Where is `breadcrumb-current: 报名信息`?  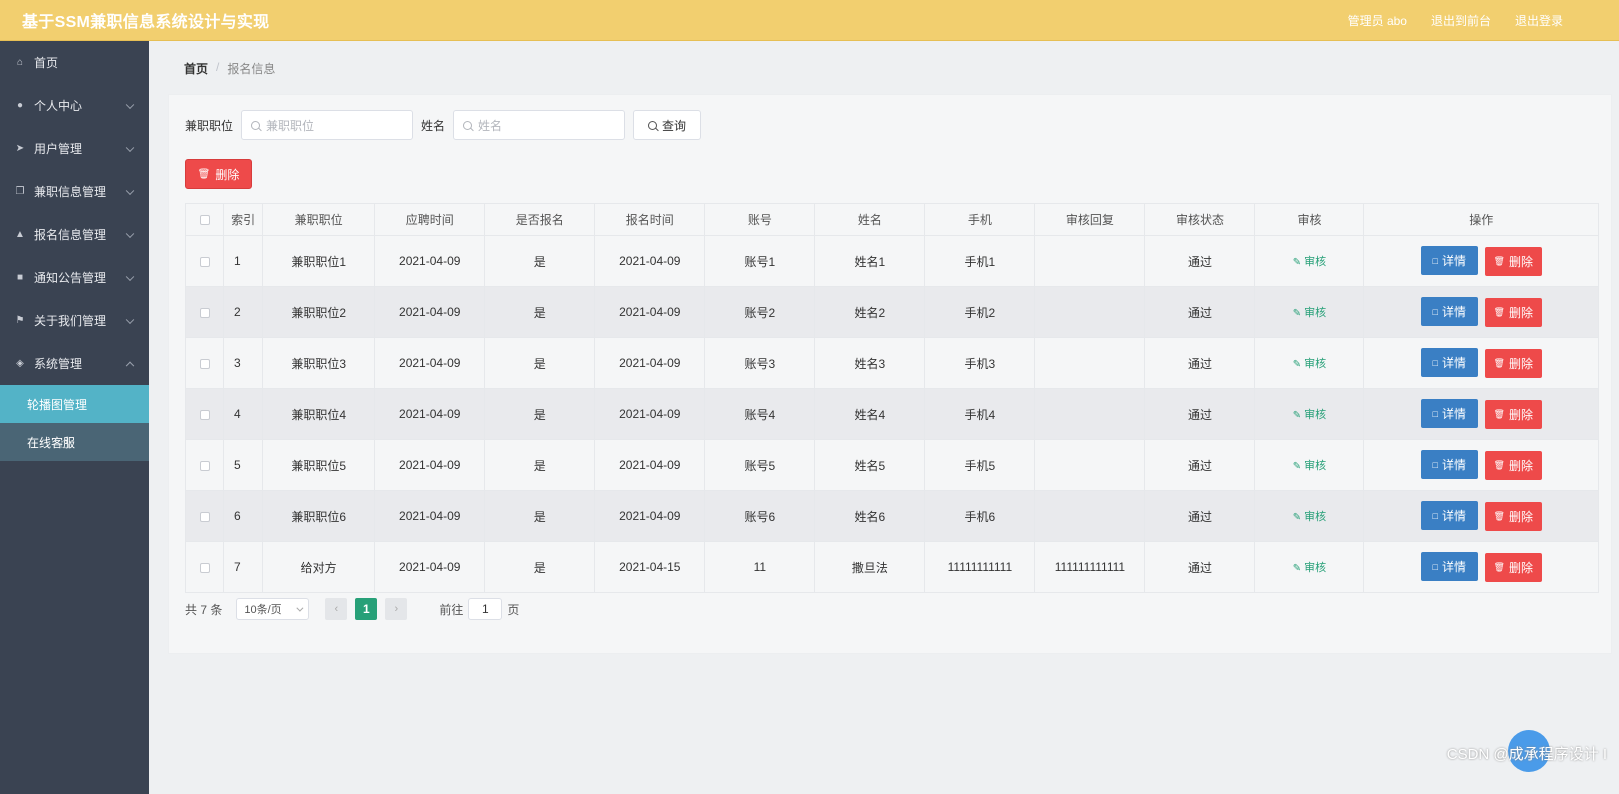 breadcrumb-current: 报名信息 is located at coordinates (251, 69).